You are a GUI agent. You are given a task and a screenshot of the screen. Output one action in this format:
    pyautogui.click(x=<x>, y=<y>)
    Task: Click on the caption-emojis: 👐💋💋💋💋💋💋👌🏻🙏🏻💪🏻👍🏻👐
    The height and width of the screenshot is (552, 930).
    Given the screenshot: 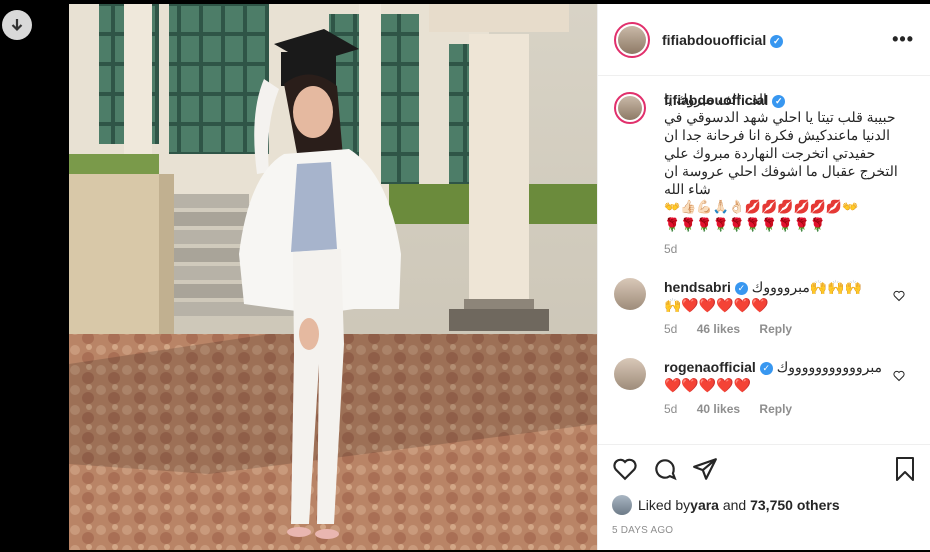 What is the action you would take?
    pyautogui.click(x=761, y=206)
    